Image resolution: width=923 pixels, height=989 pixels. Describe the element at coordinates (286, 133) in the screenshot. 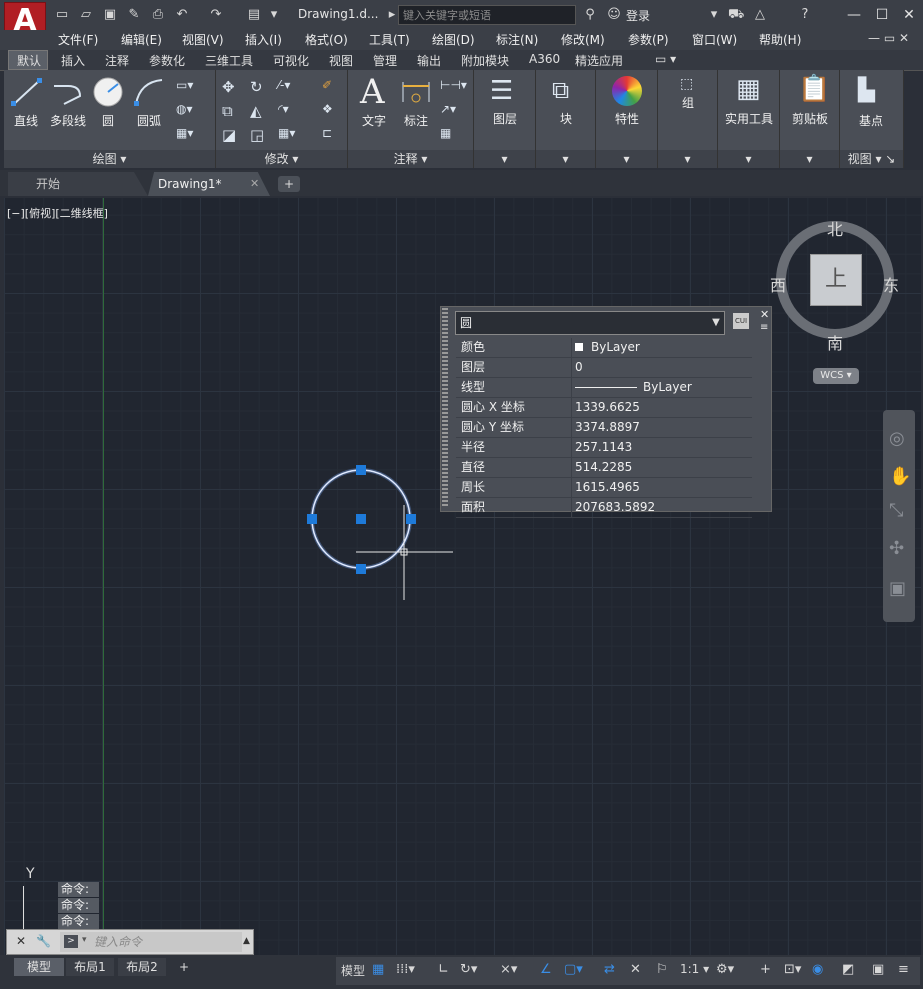

I see `array-icon: ▦▾` at that location.